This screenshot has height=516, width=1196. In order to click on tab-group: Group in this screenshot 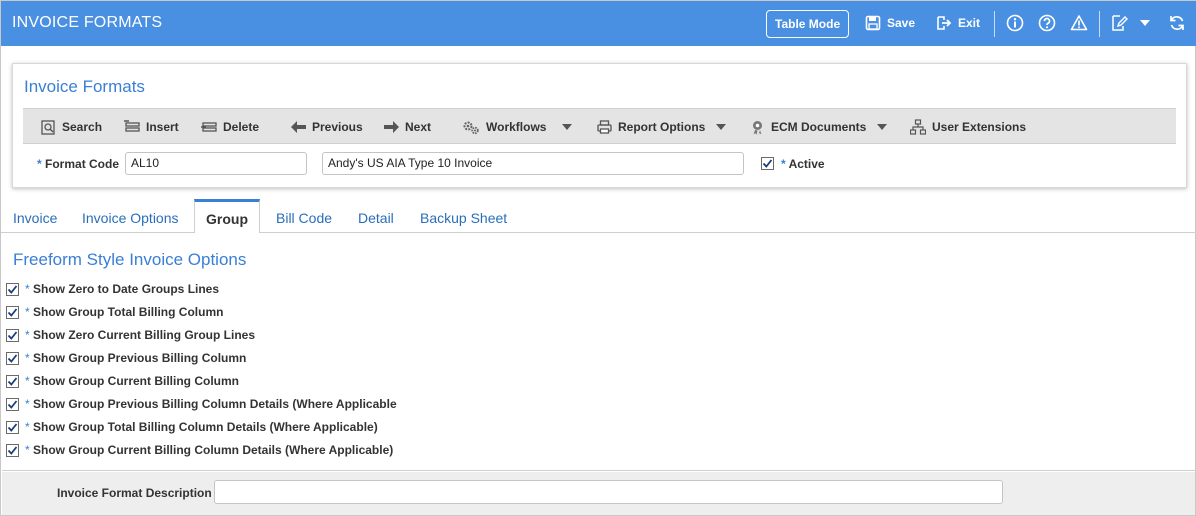, I will do `click(227, 216)`.